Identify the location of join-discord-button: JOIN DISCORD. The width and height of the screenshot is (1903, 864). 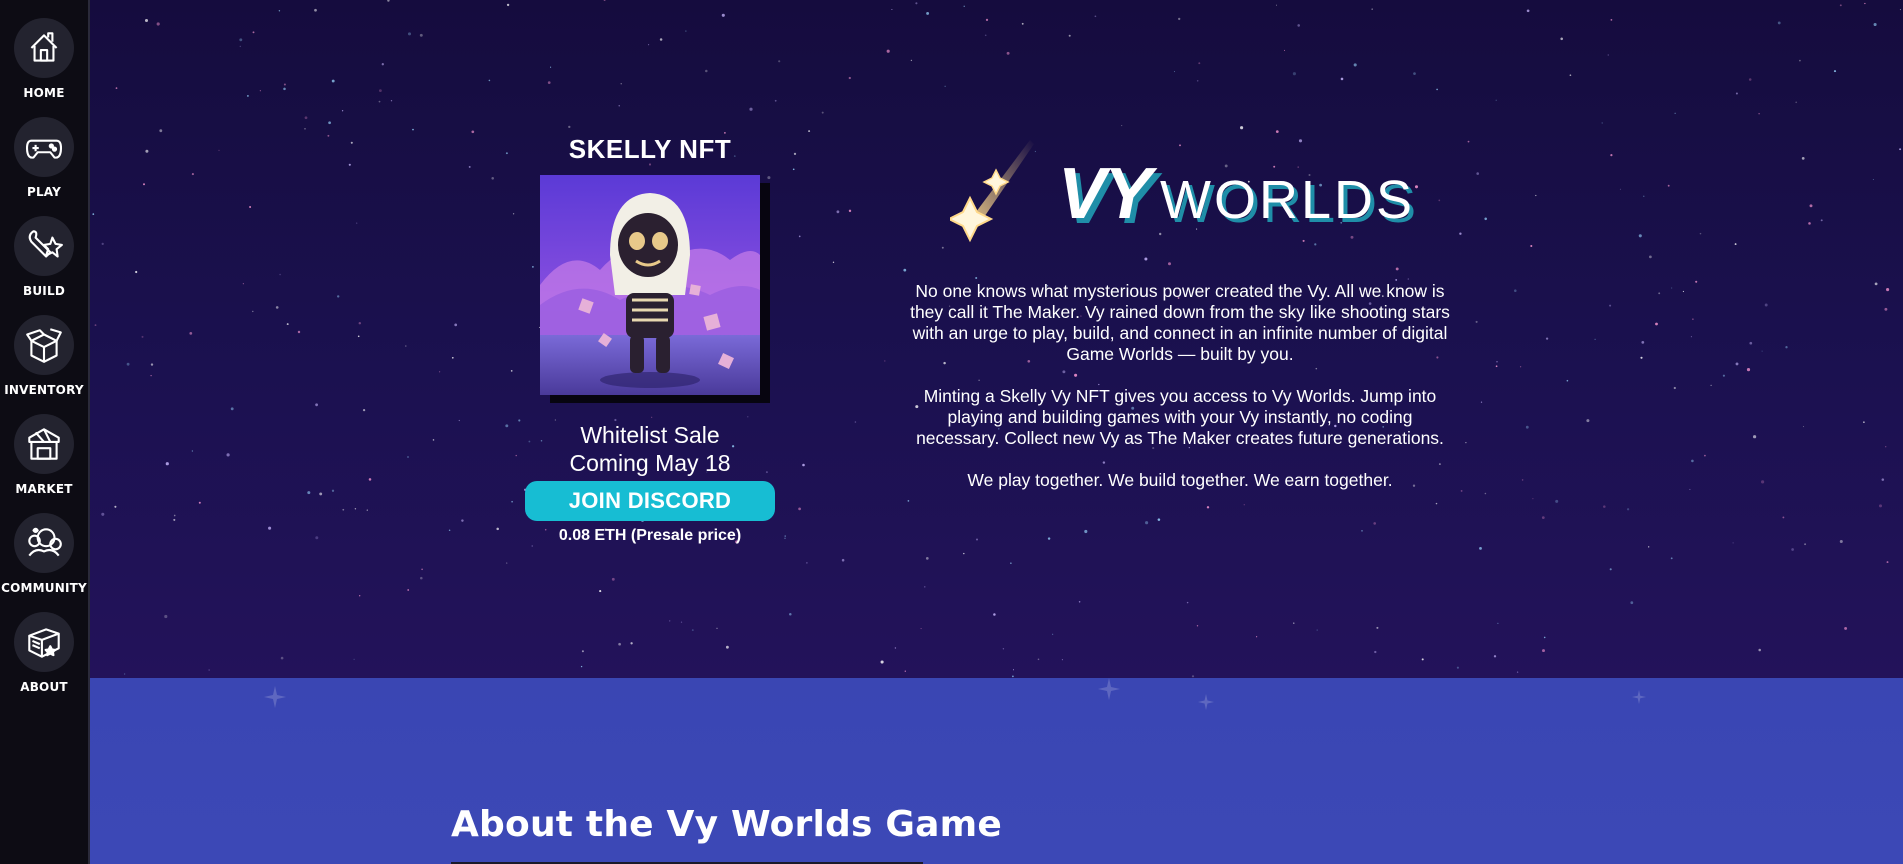
(650, 501).